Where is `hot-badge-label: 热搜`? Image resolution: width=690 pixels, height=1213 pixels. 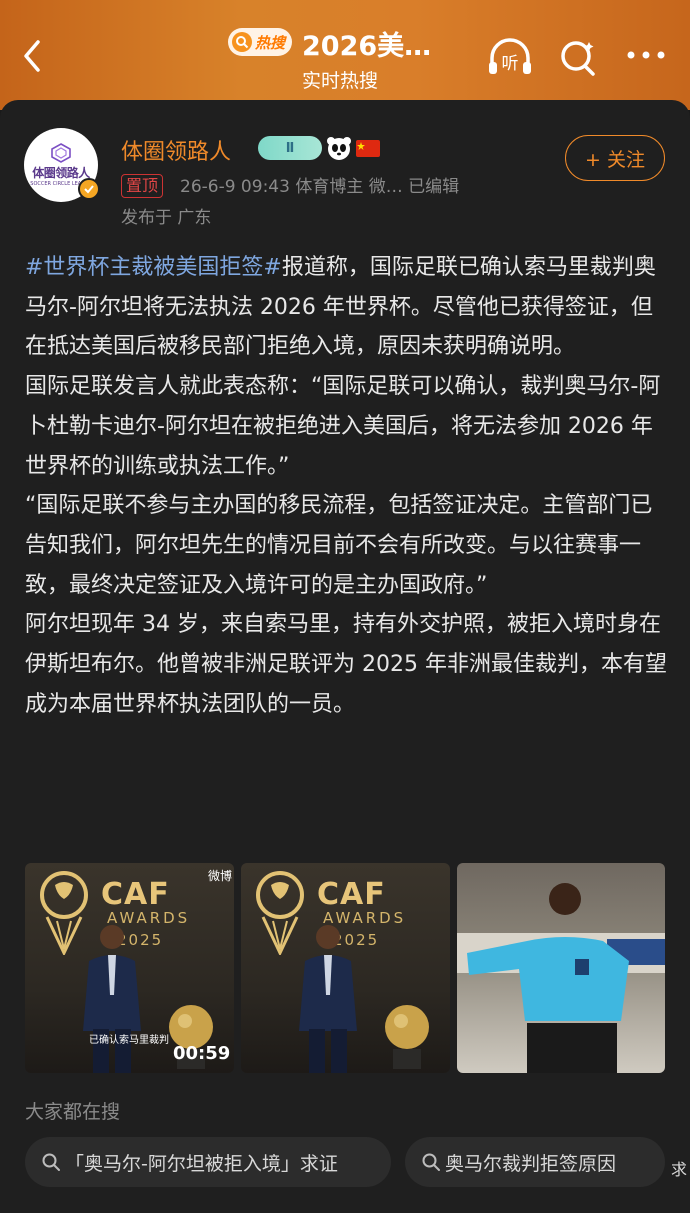 hot-badge-label: 热搜 is located at coordinates (270, 42).